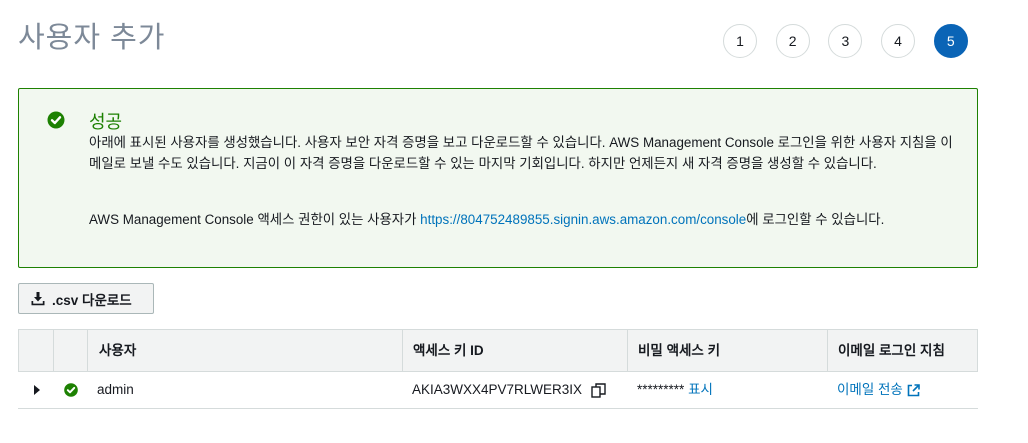  Describe the element at coordinates (38, 298) in the screenshot. I see `download-icon` at that location.